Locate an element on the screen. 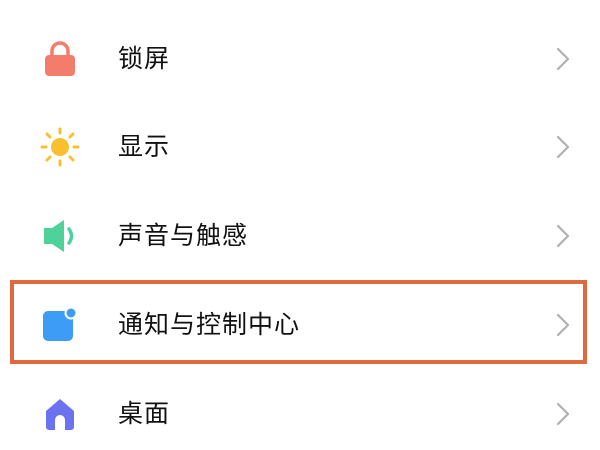 This screenshot has height=450, width=600. sun-icon is located at coordinates (60, 147).